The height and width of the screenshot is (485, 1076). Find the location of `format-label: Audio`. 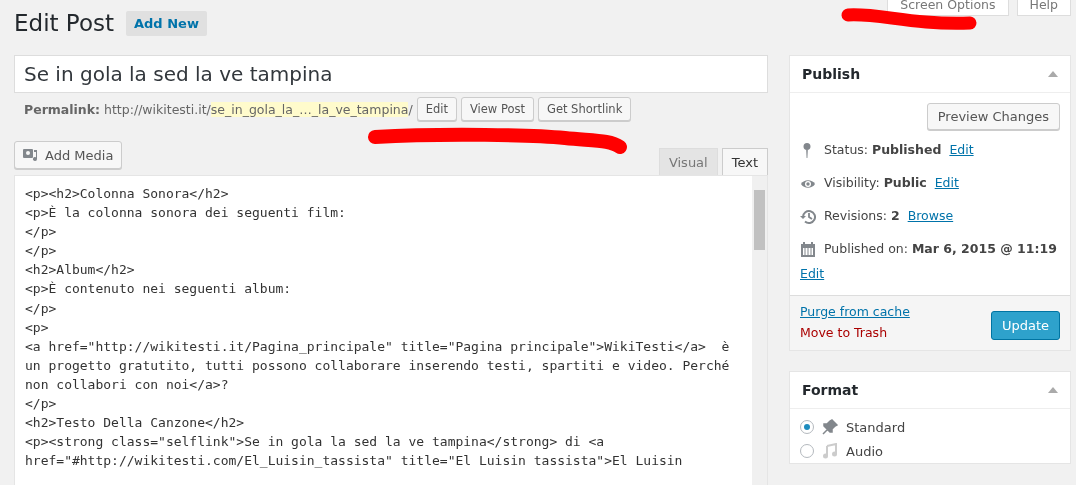

format-label: Audio is located at coordinates (864, 451).